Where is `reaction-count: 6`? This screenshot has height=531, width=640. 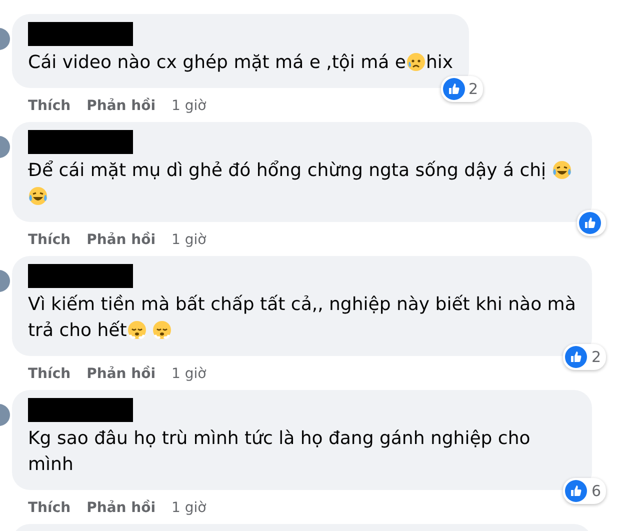 reaction-count: 6 is located at coordinates (596, 491).